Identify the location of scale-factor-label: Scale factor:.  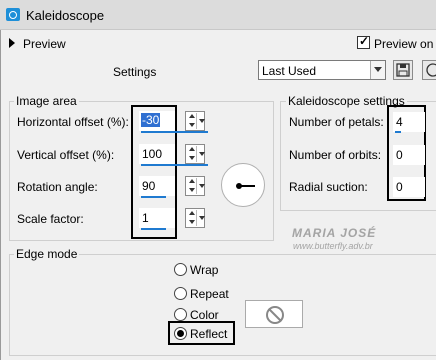
(50, 219).